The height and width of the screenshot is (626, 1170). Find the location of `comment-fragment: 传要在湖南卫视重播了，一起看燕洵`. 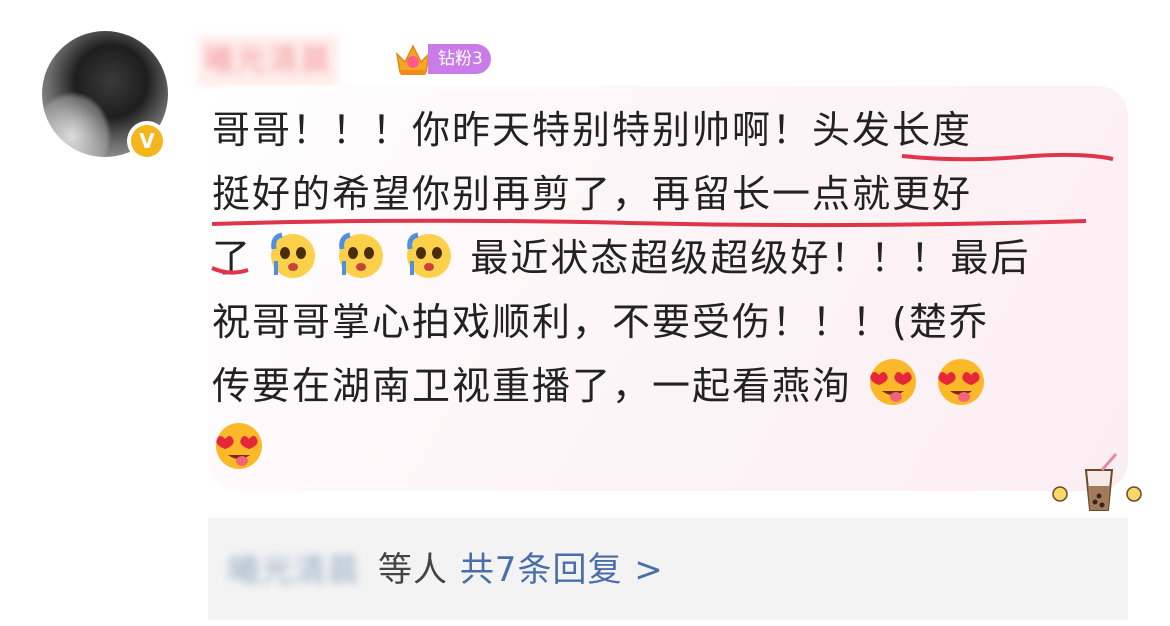

comment-fragment: 传要在湖南卫视重播了，一起看燕洵 is located at coordinates (532, 386).